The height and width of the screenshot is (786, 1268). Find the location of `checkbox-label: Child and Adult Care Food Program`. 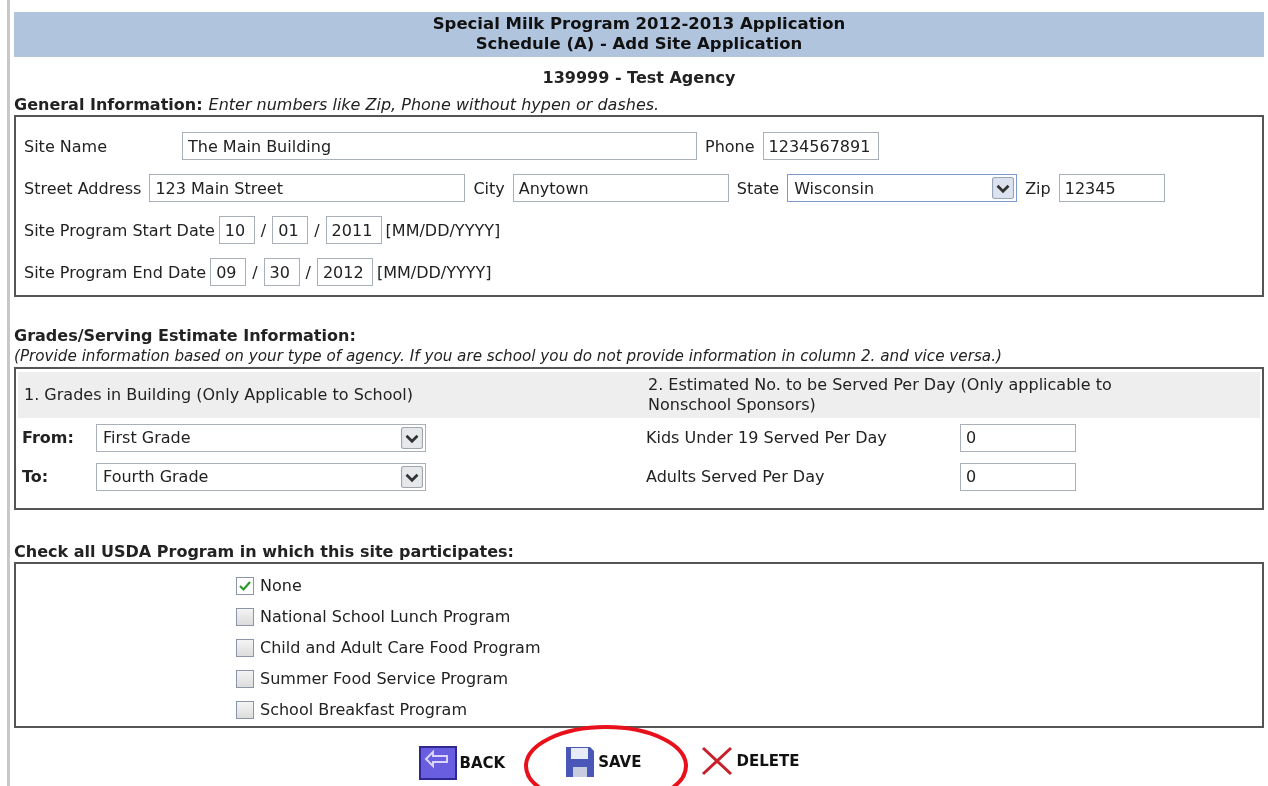

checkbox-label: Child and Adult Care Food Program is located at coordinates (400, 647).